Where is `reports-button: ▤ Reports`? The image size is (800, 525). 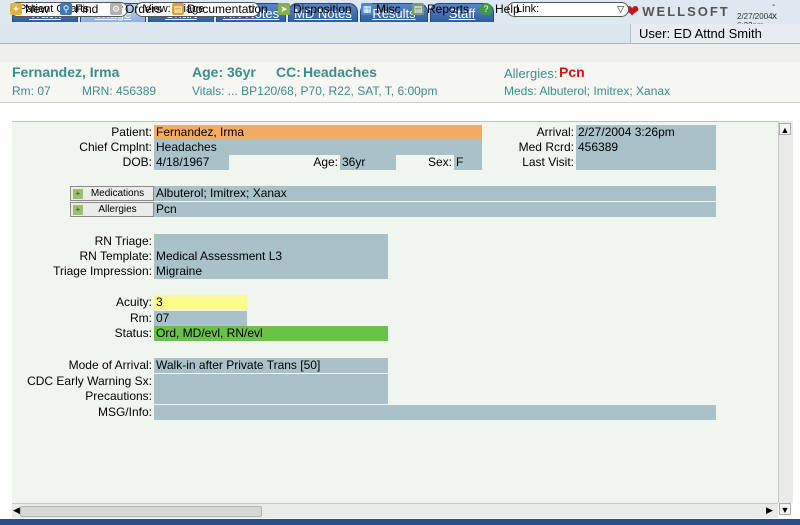 reports-button: ▤ Reports is located at coordinates (440, 9).